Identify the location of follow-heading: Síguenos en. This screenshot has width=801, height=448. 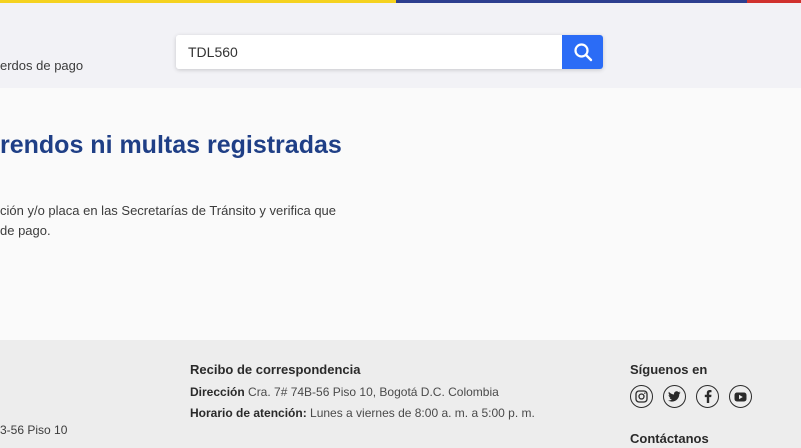
(669, 369).